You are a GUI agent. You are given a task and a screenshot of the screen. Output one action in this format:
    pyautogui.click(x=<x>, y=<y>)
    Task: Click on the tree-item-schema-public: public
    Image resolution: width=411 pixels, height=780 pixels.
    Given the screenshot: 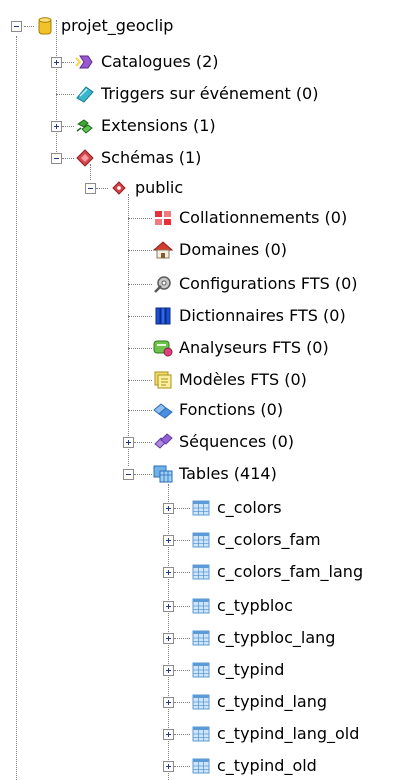 What is the action you would take?
    pyautogui.click(x=145, y=188)
    